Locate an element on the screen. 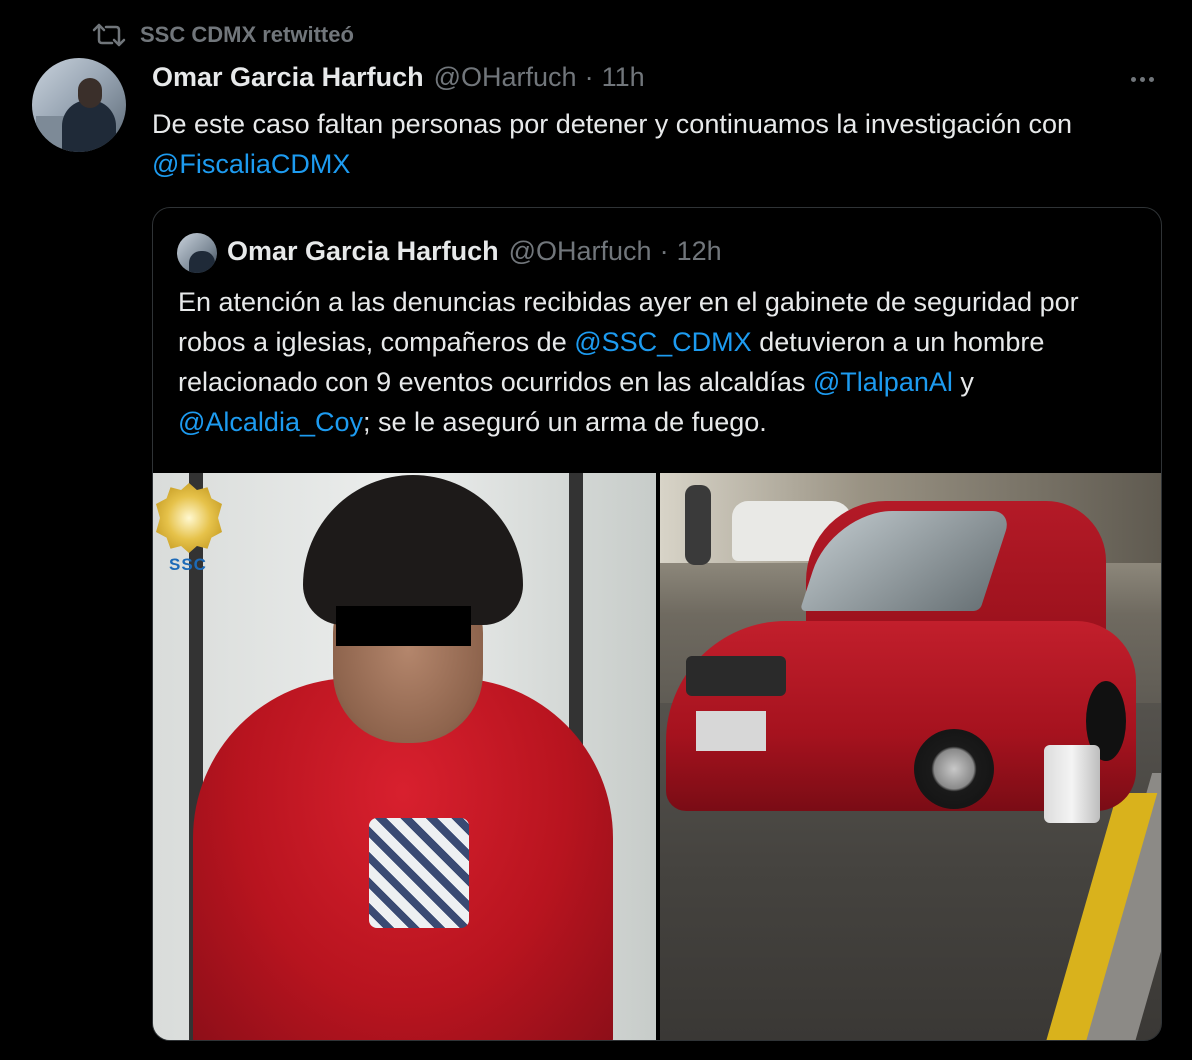 This screenshot has height=1060, width=1192. more-icon is located at coordinates (1142, 79).